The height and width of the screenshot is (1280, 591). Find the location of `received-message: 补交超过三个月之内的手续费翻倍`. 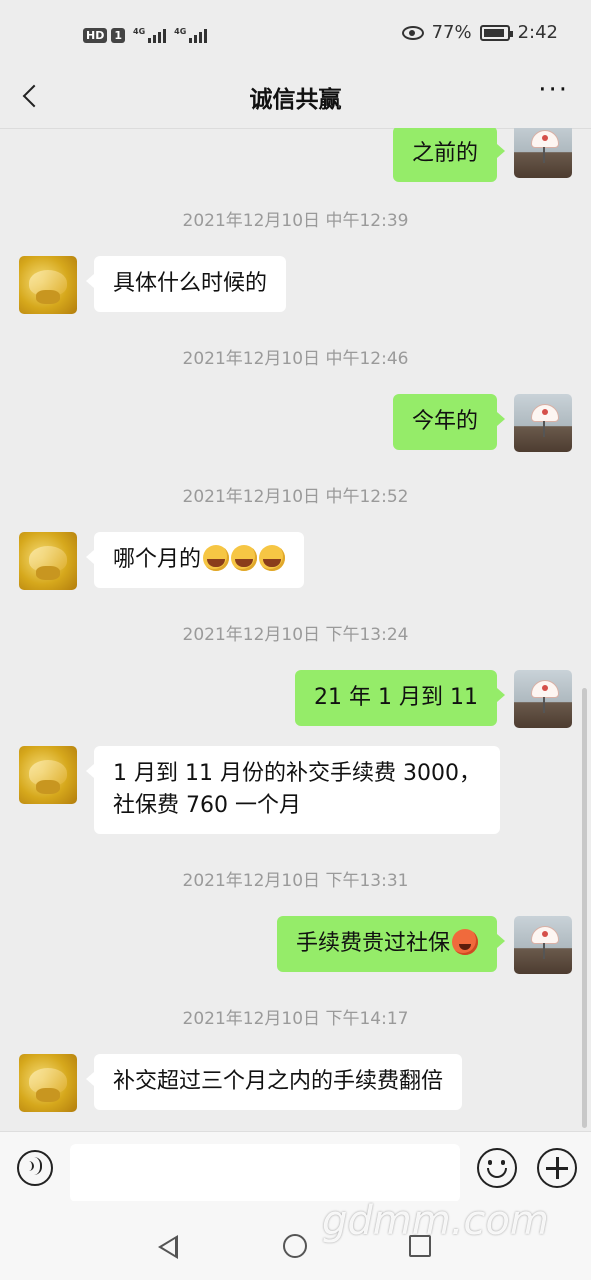

received-message: 补交超过三个月之内的手续费翻倍 is located at coordinates (274, 1082).